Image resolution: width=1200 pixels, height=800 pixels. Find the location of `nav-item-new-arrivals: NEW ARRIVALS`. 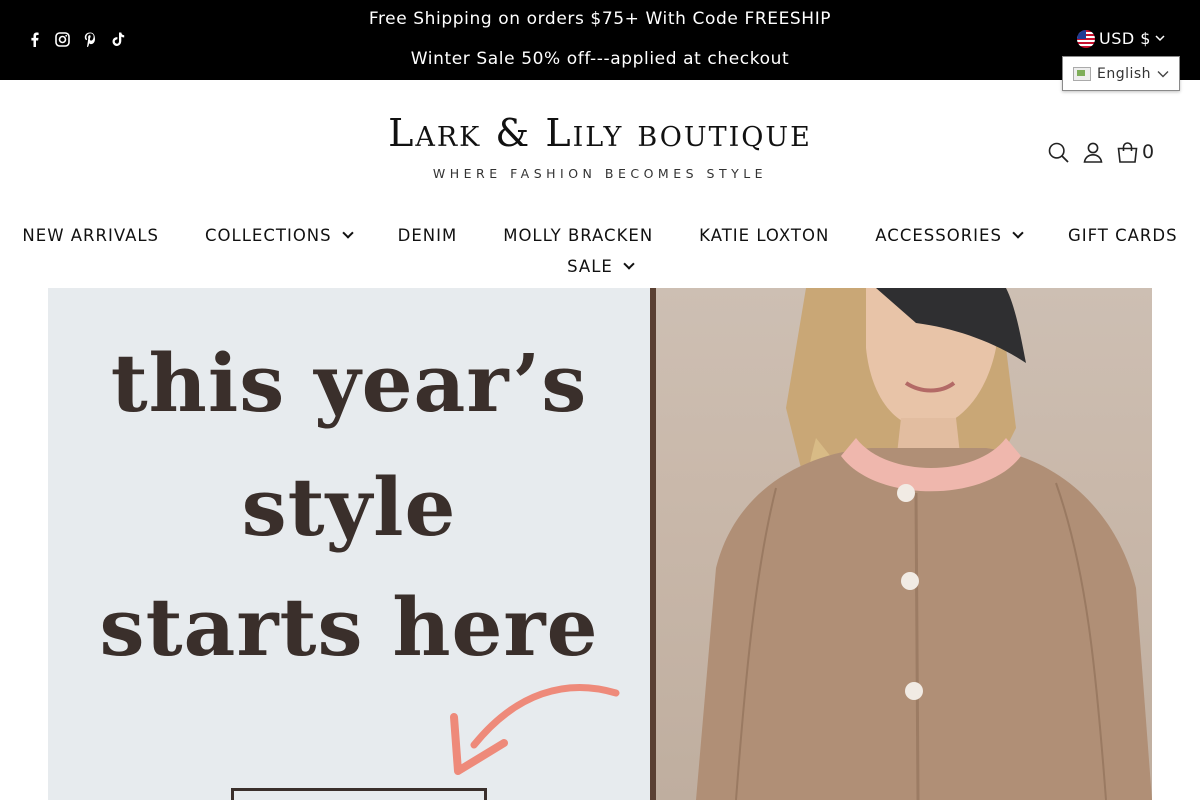

nav-item-new-arrivals: NEW ARRIVALS is located at coordinates (90, 235).